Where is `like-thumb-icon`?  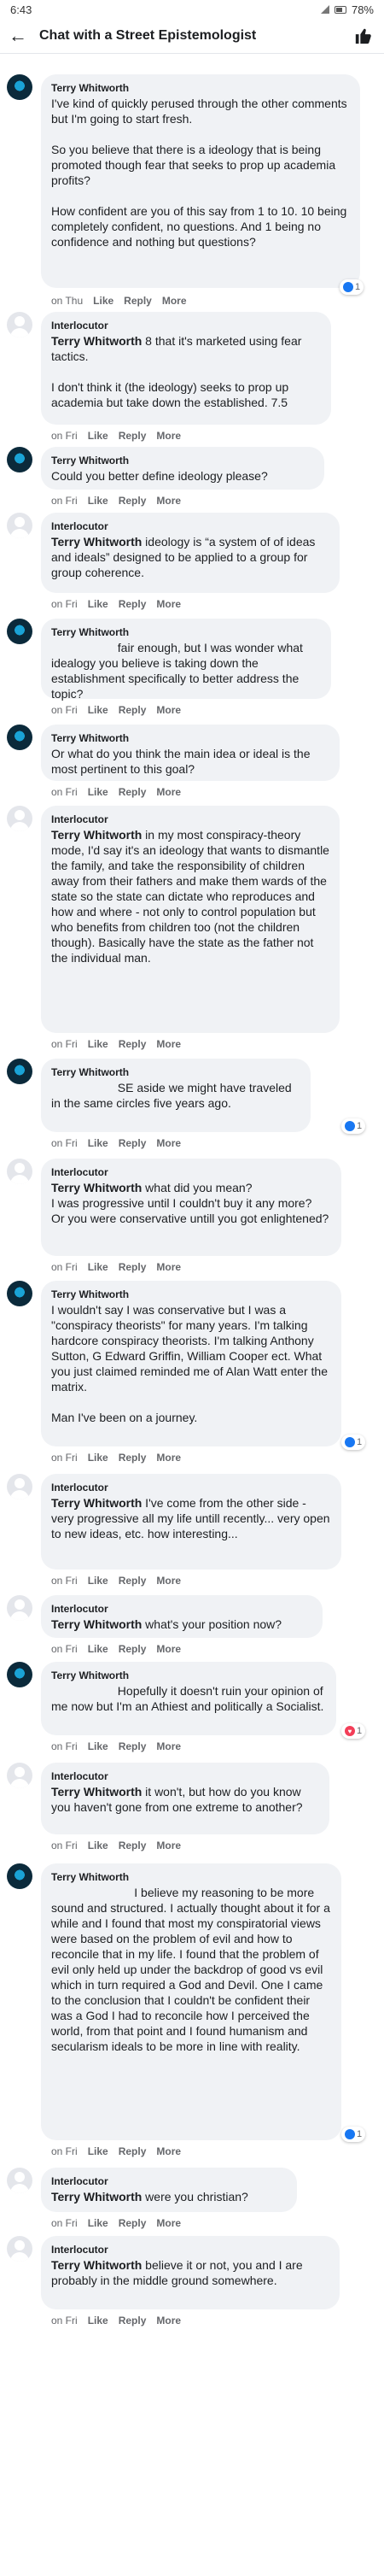
like-thumb-icon is located at coordinates (363, 36).